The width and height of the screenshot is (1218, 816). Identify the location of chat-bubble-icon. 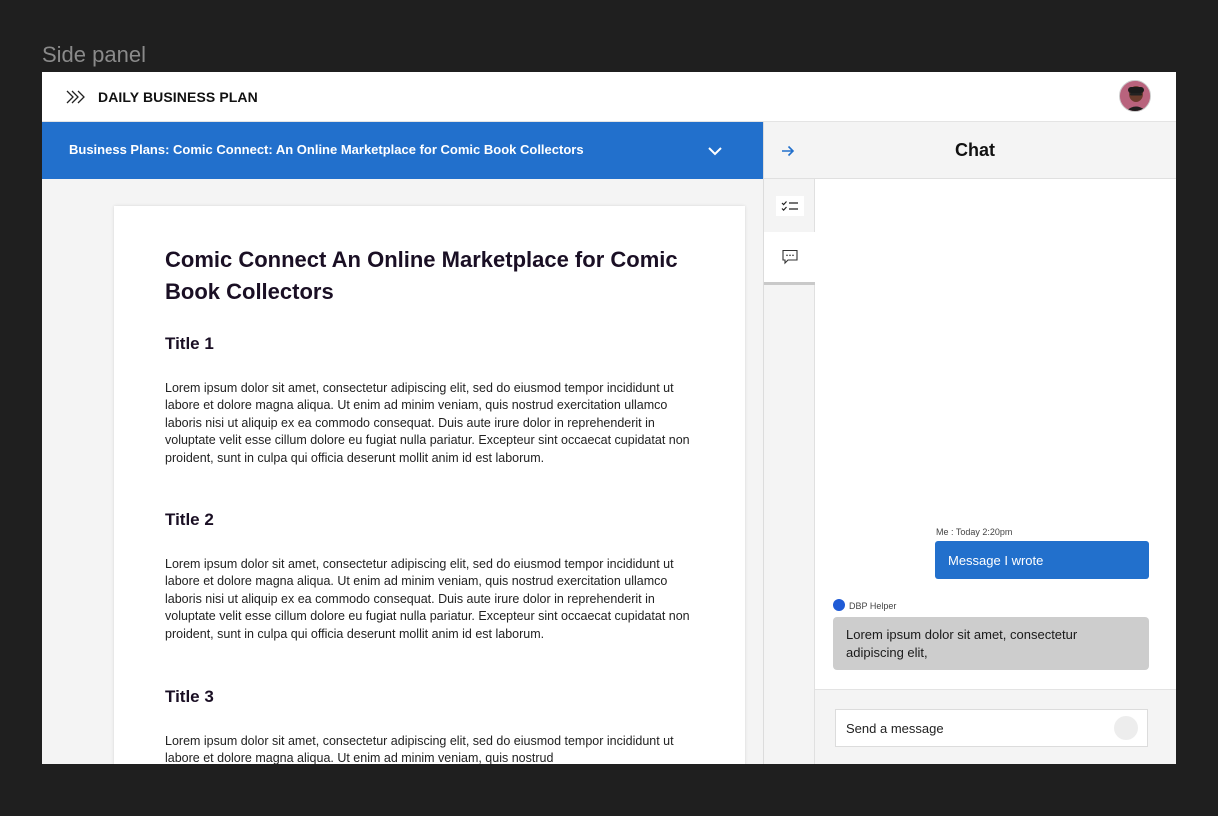
(789, 257).